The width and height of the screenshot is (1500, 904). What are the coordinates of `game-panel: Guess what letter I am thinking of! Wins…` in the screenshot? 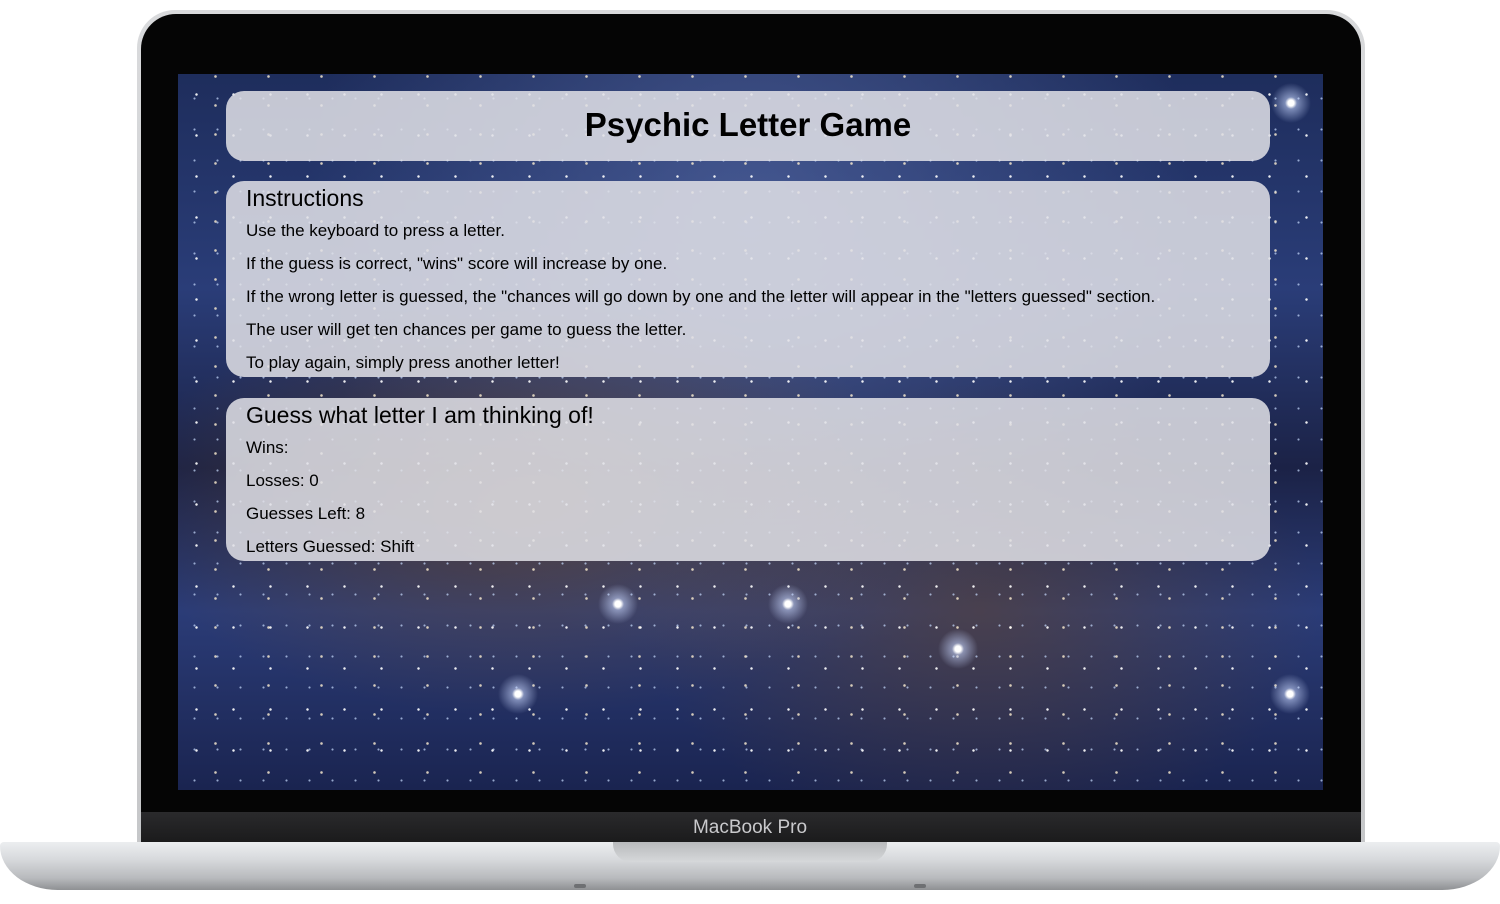 It's located at (748, 479).